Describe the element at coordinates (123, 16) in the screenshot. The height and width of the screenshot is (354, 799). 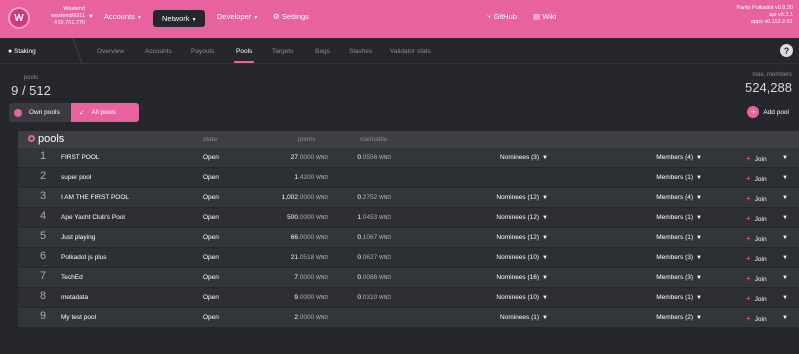
I see `menu-accounts: Accounts ▼` at that location.